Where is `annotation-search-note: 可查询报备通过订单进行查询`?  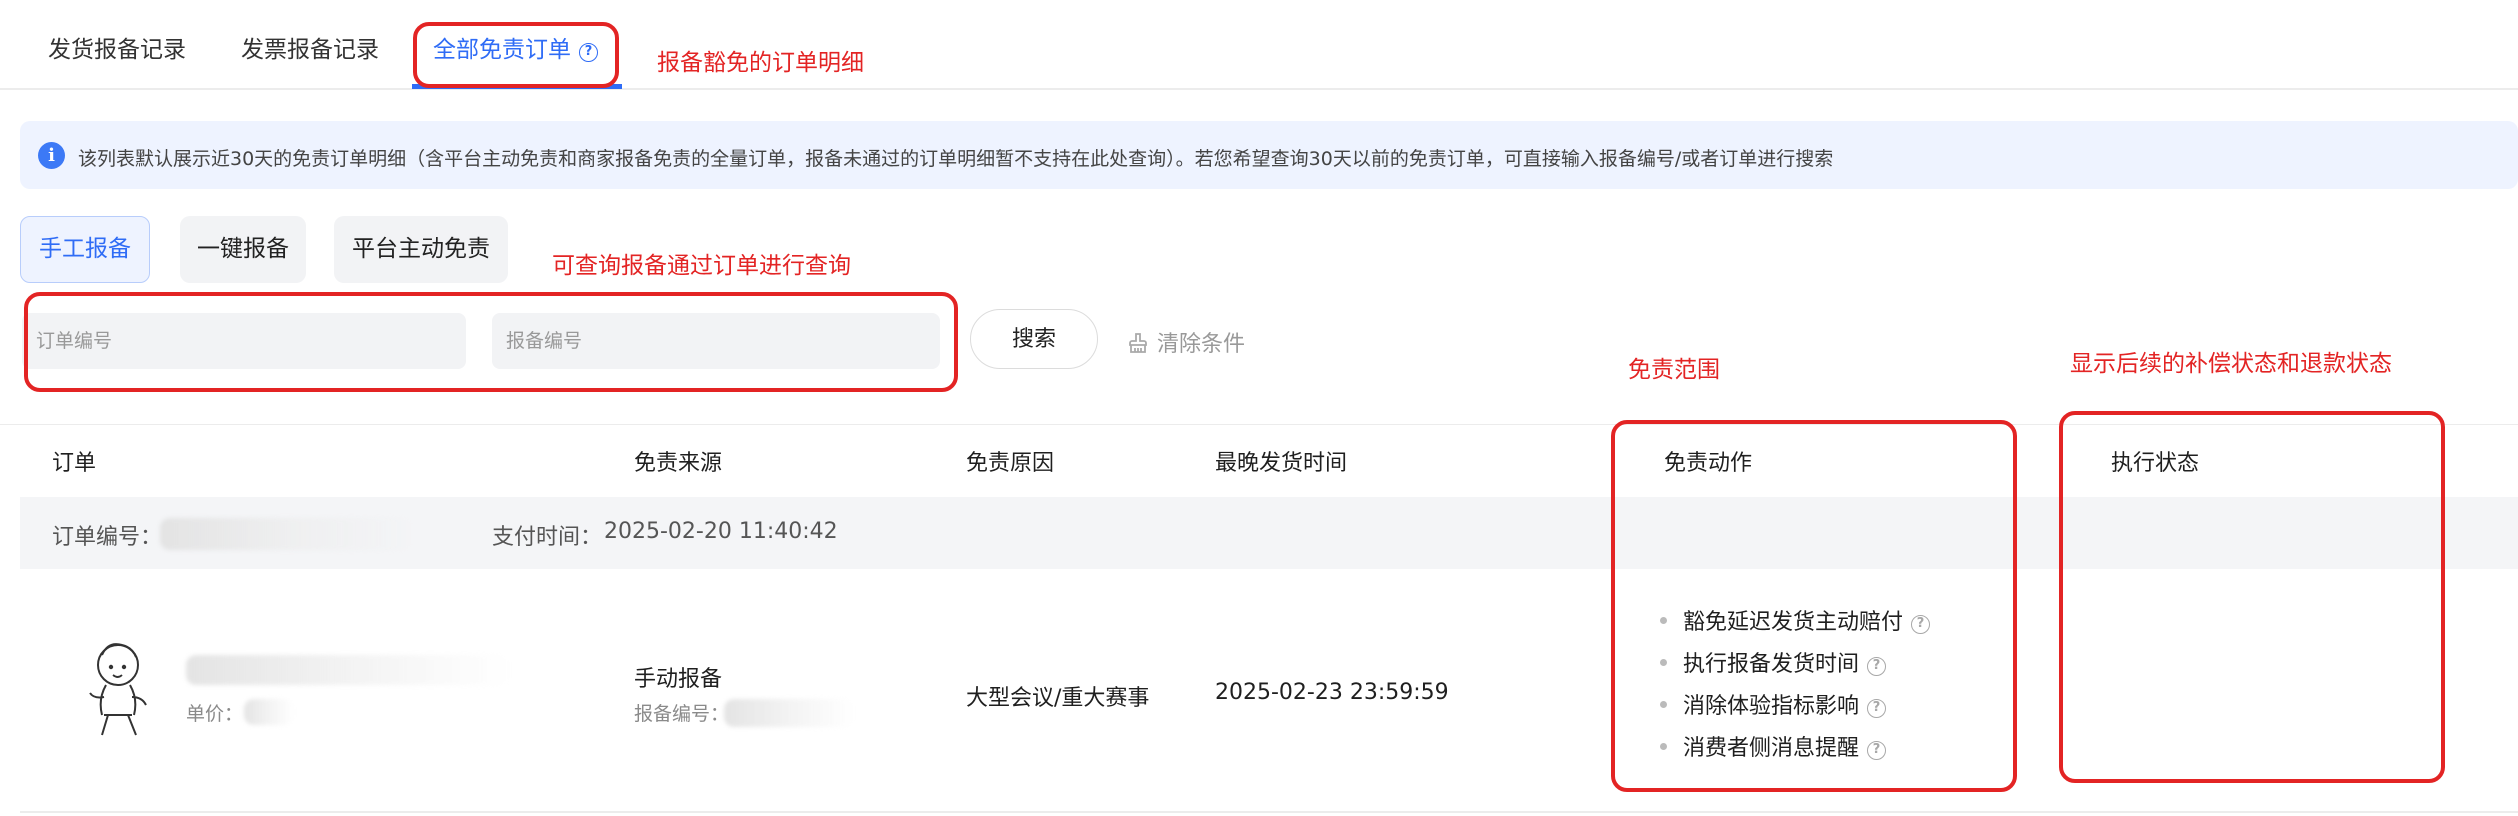
annotation-search-note: 可查询报备通过订单进行查询 is located at coordinates (701, 266).